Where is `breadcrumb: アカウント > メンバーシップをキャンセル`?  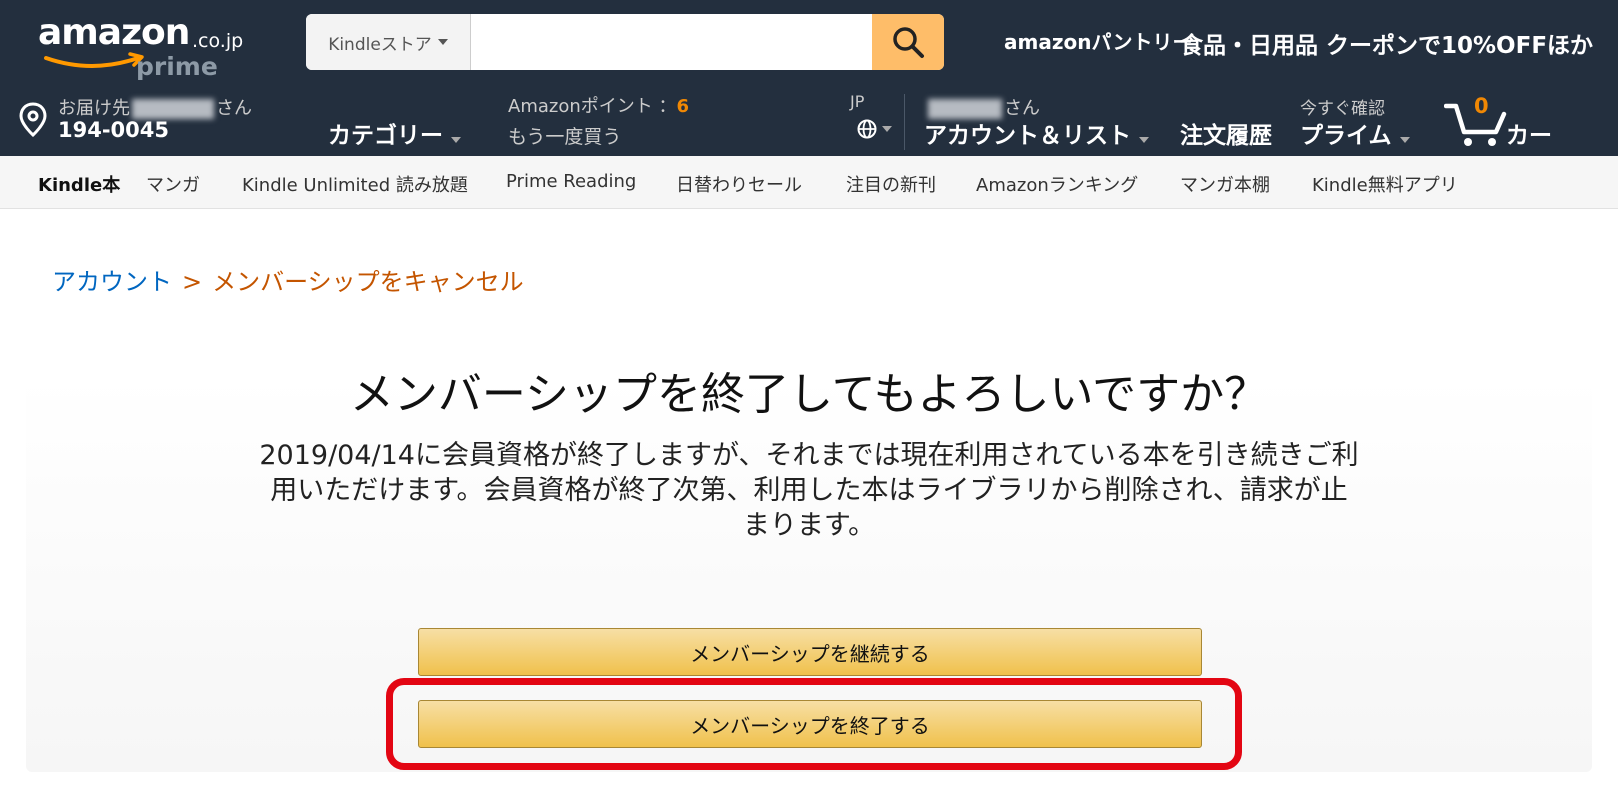
breadcrumb: アカウント > メンバーシップをキャンセル is located at coordinates (288, 279).